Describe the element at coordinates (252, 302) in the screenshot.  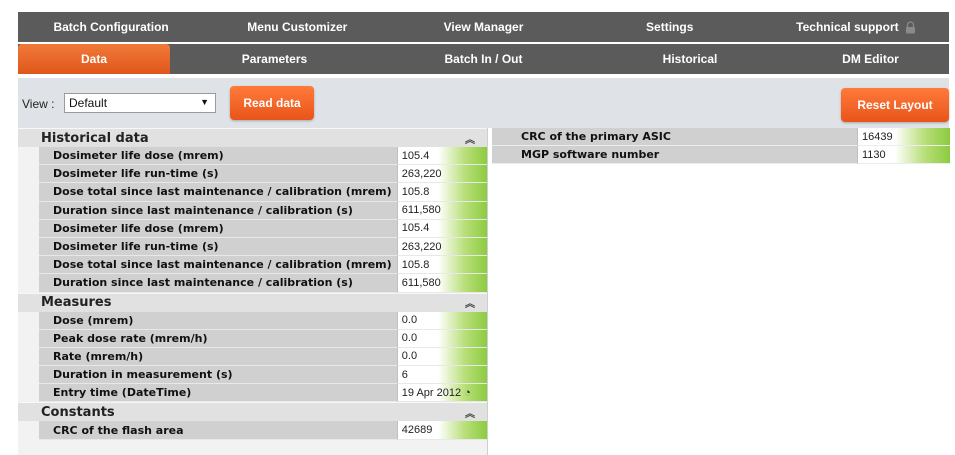
I see `section-header-measures: Measures ︽` at that location.